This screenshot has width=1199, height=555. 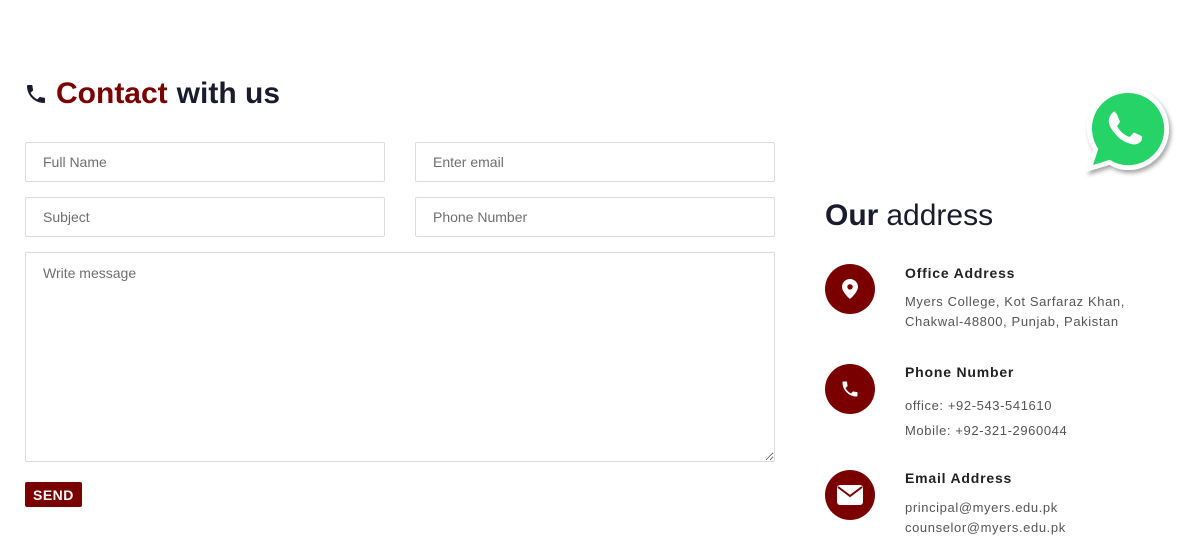 What do you see at coordinates (1050, 528) in the screenshot?
I see `email-counselor-link: counselor@myers.edu.pk` at bounding box center [1050, 528].